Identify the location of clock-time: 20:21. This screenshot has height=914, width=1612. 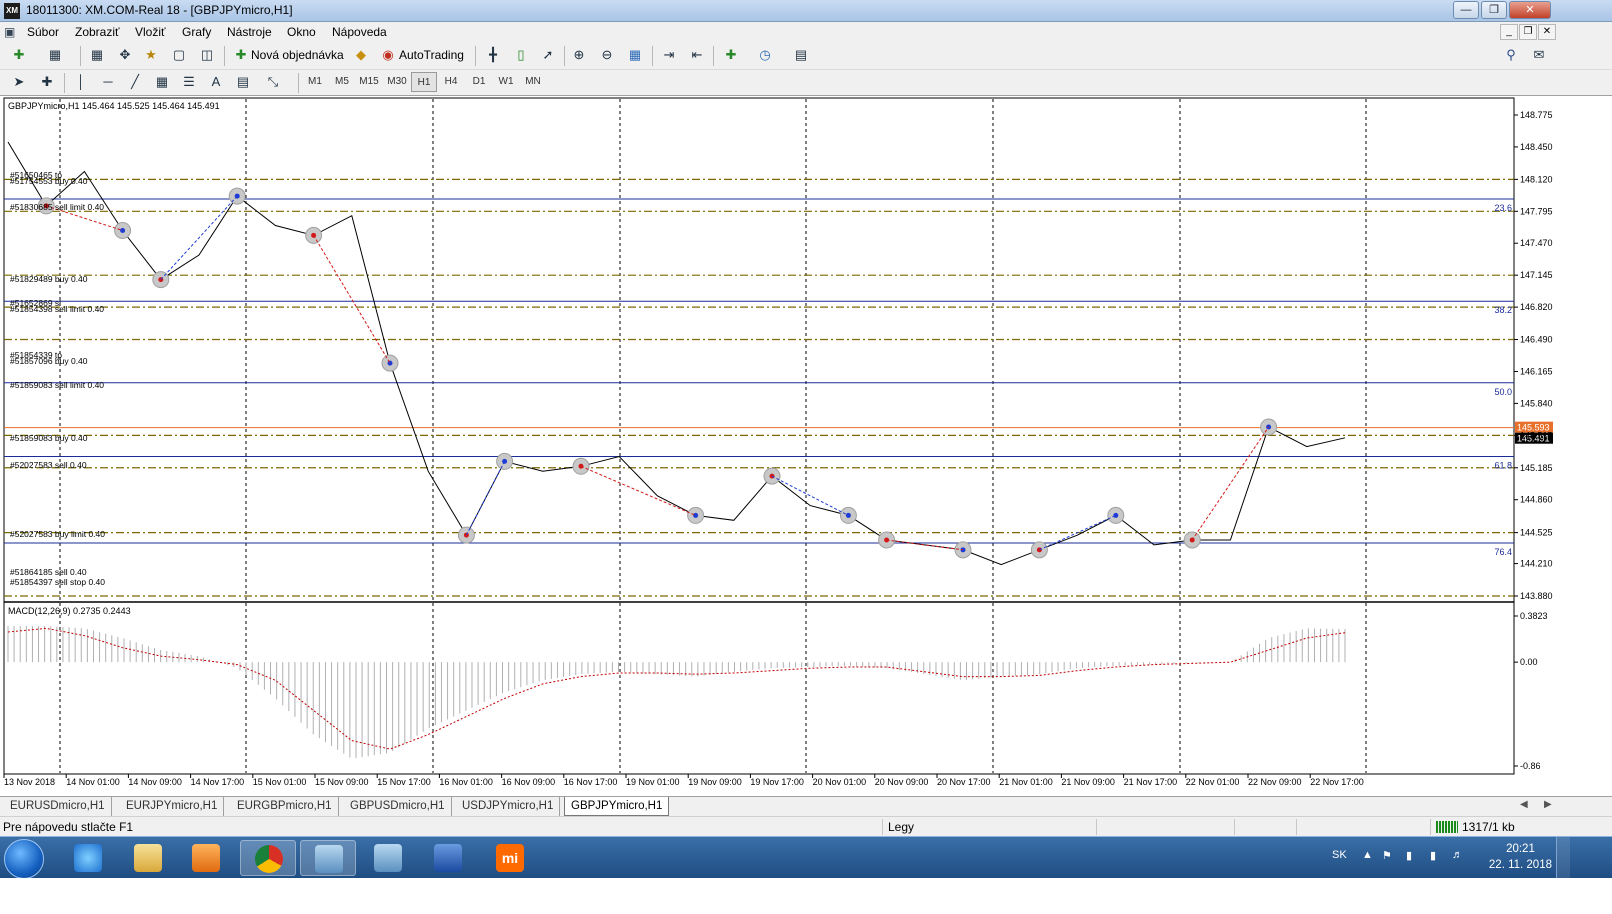
(1520, 849).